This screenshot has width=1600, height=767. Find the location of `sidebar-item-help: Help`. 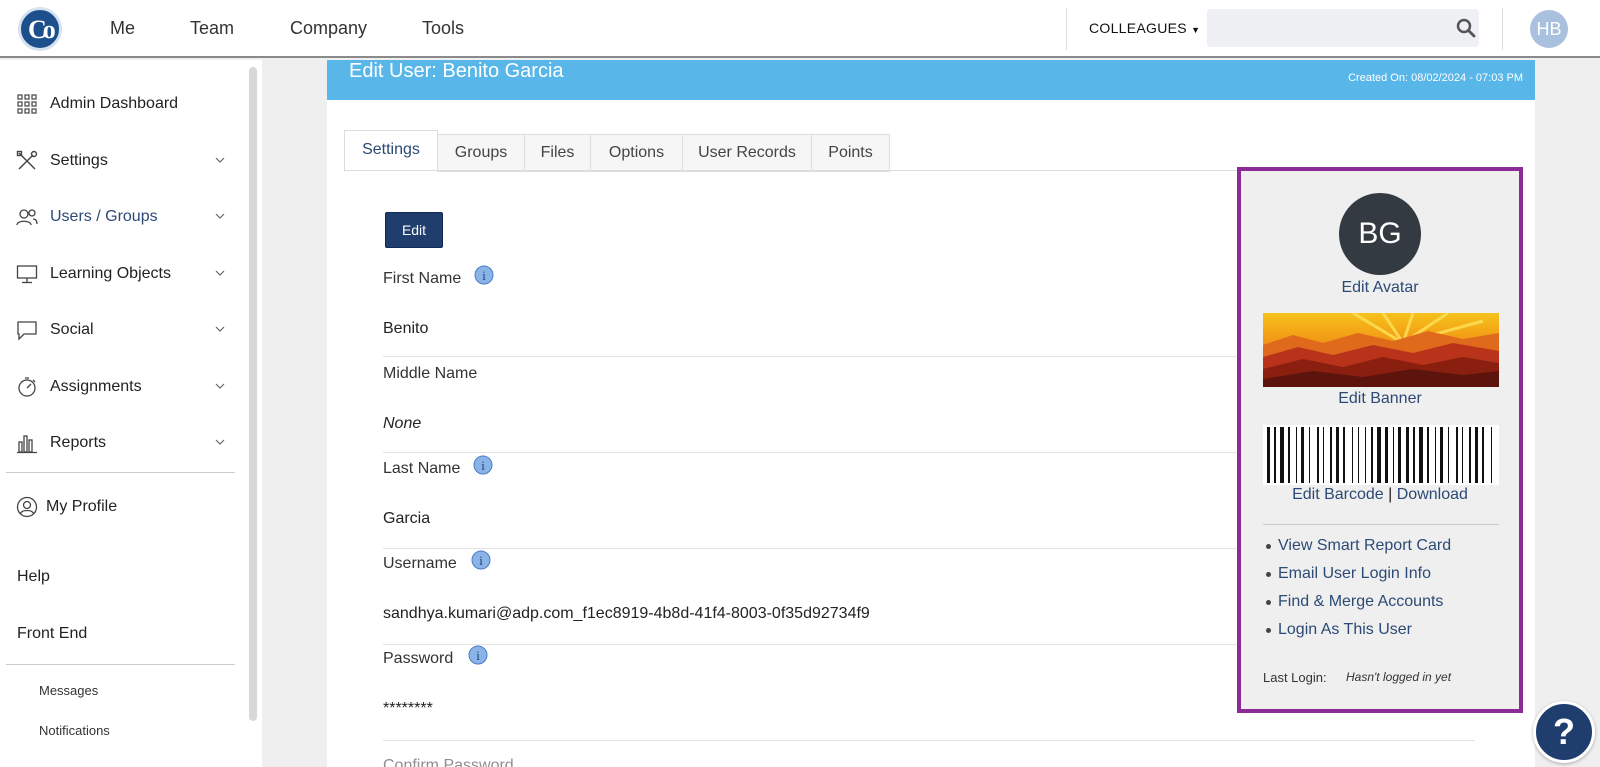

sidebar-item-help: Help is located at coordinates (33, 577).